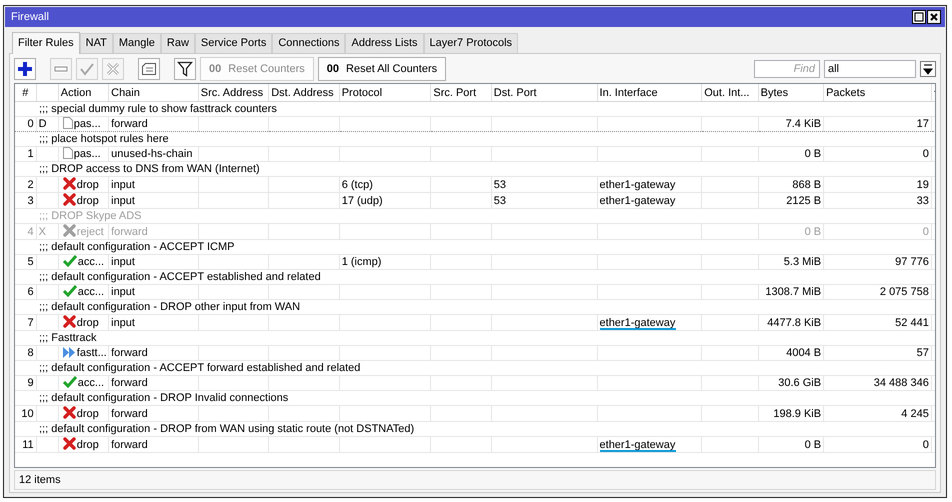 The width and height of the screenshot is (952, 502). I want to click on table-cell: 97 776, so click(912, 262).